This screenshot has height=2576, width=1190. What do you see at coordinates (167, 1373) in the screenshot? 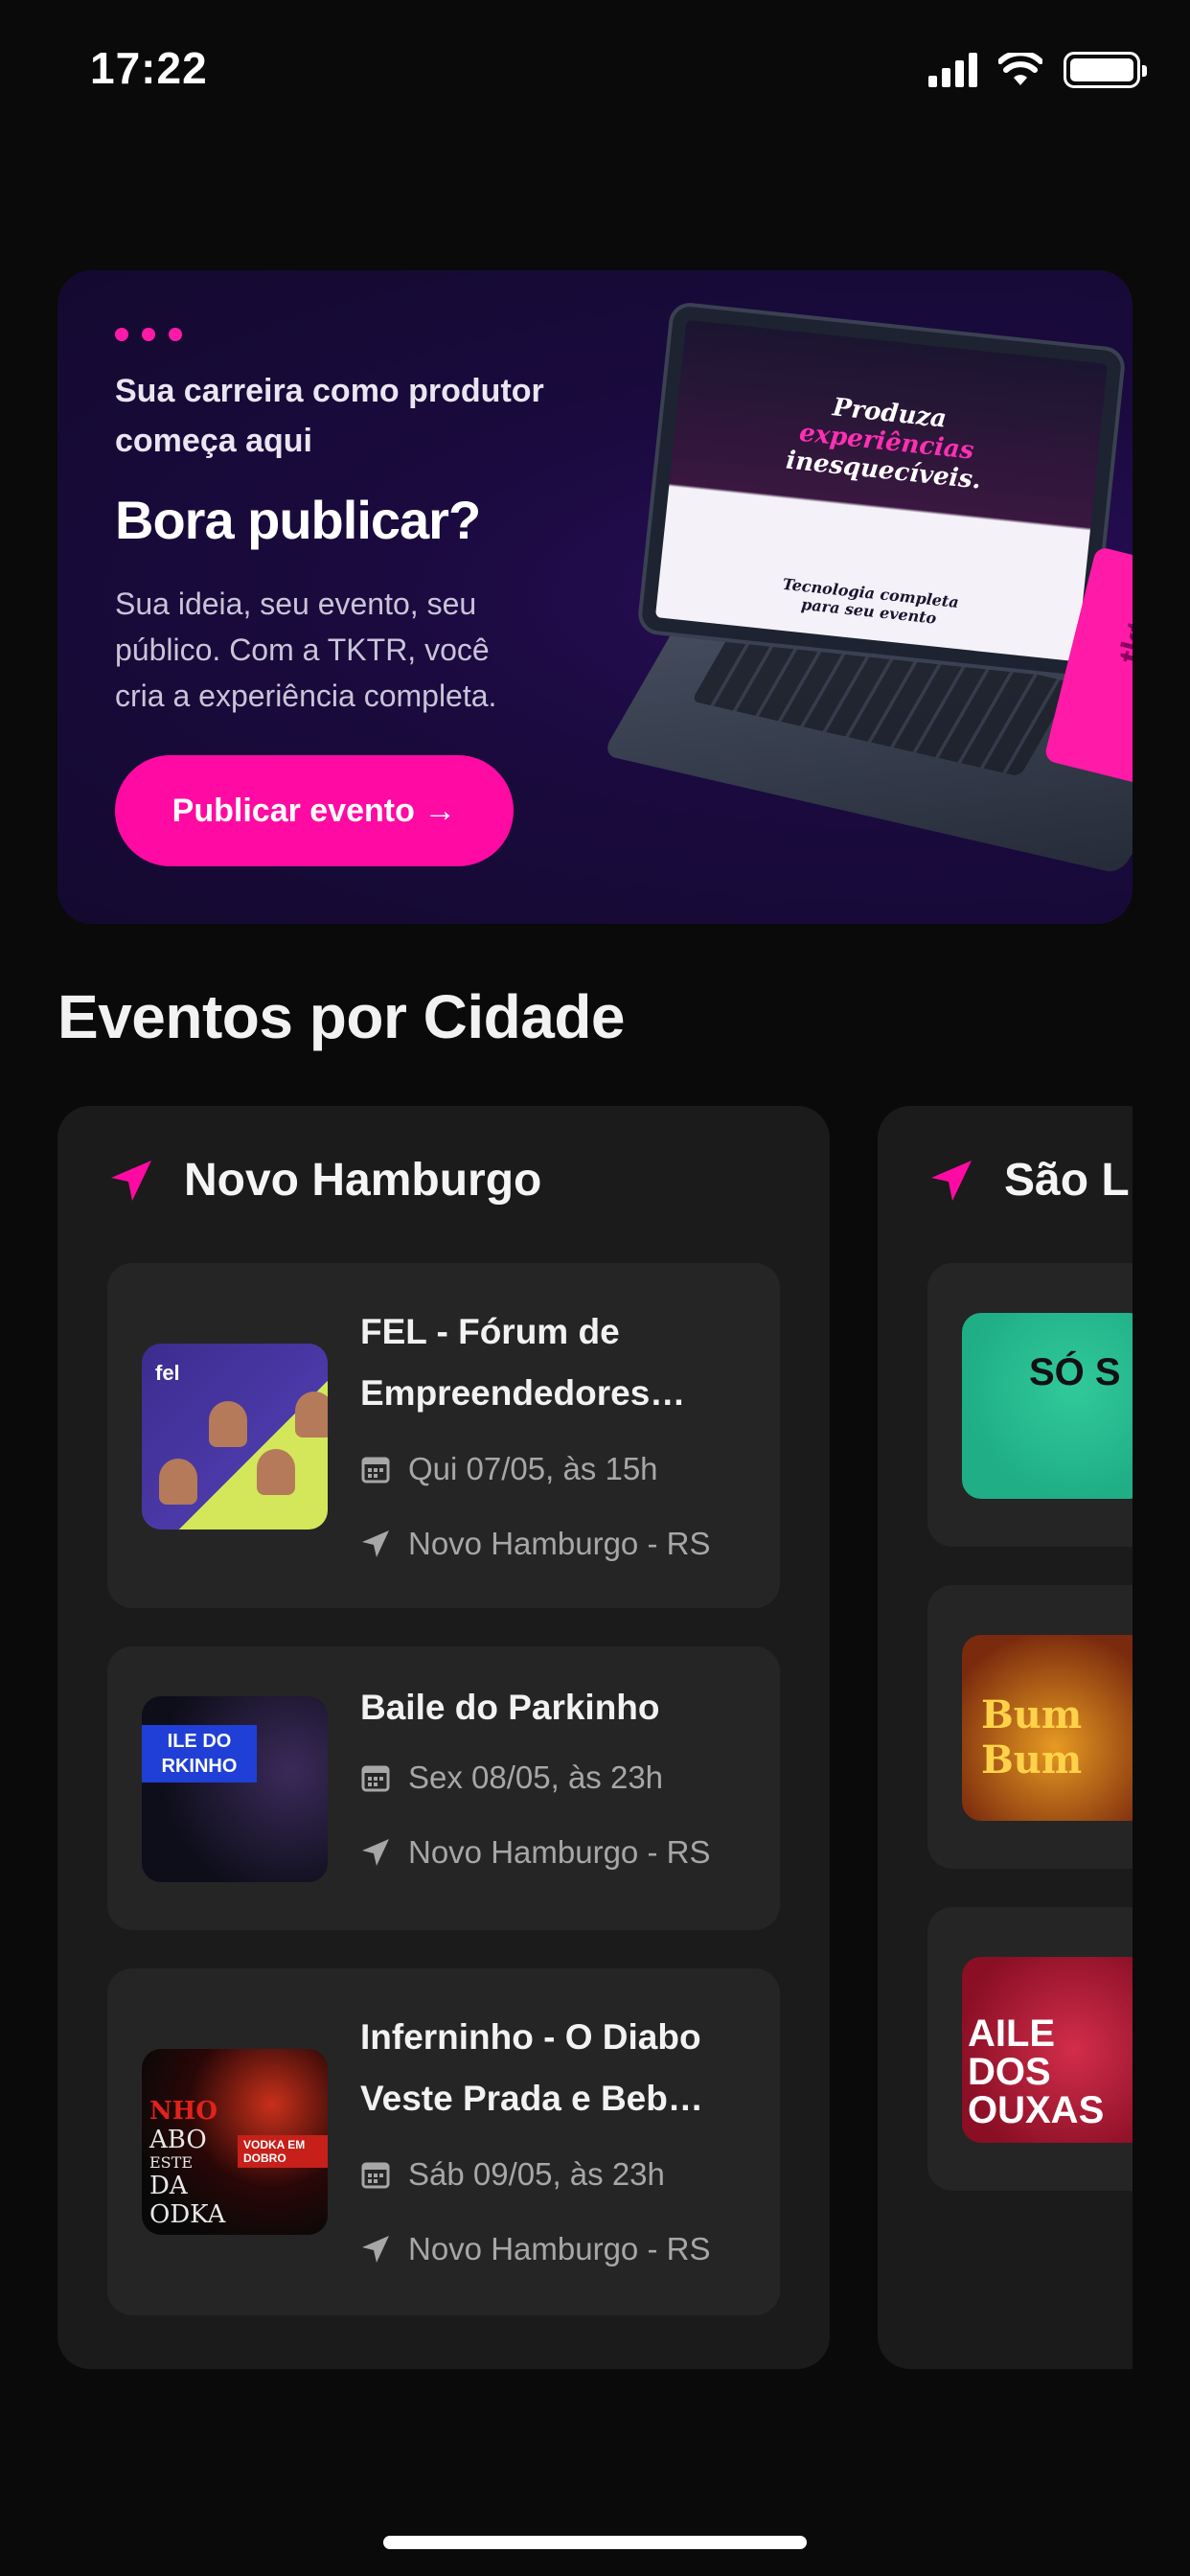
I see `thumb-text: fel` at bounding box center [167, 1373].